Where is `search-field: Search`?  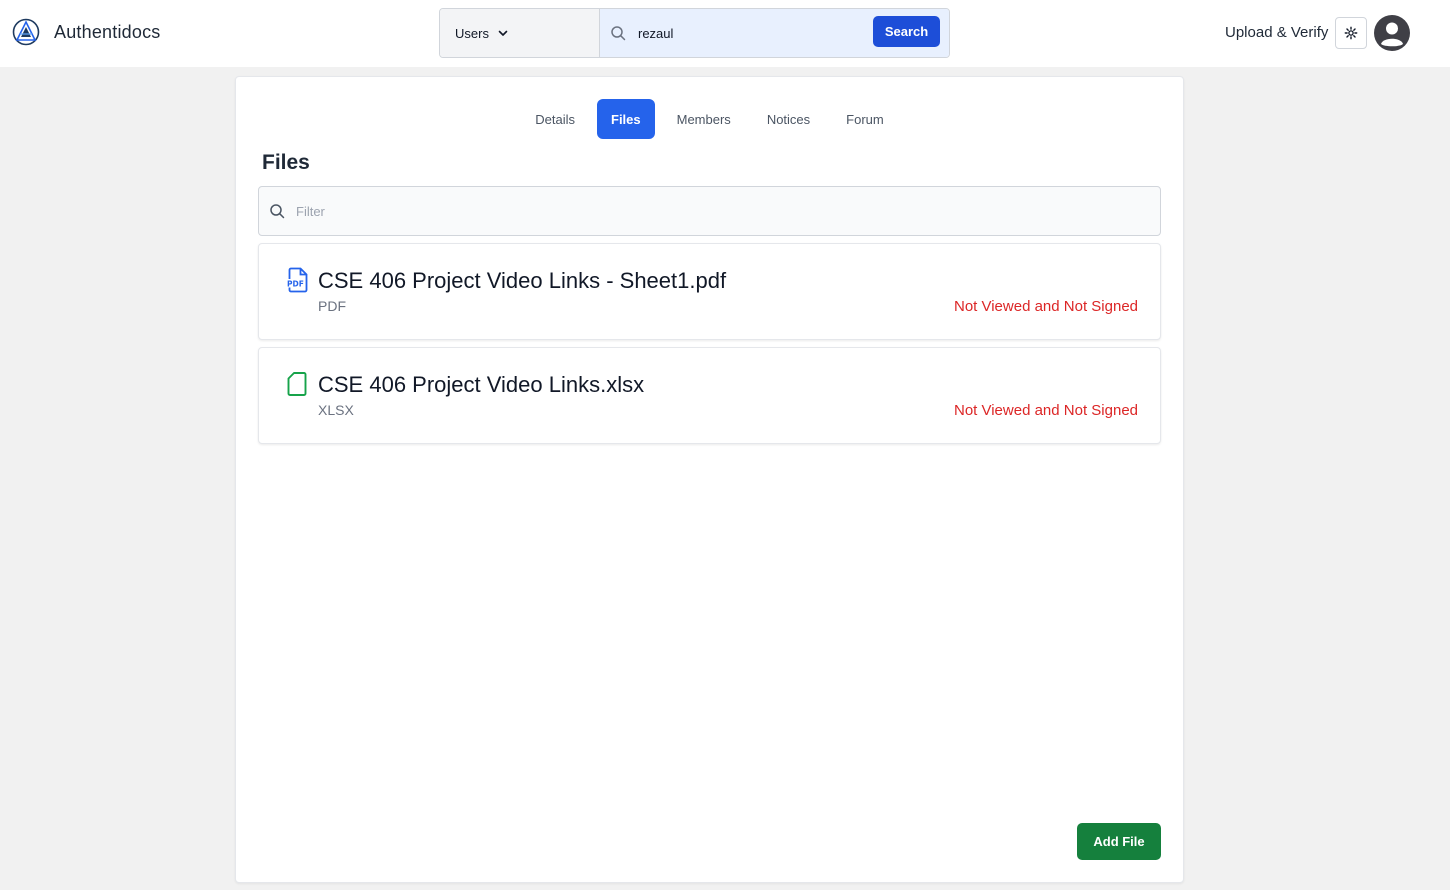
search-field: Search is located at coordinates (774, 33).